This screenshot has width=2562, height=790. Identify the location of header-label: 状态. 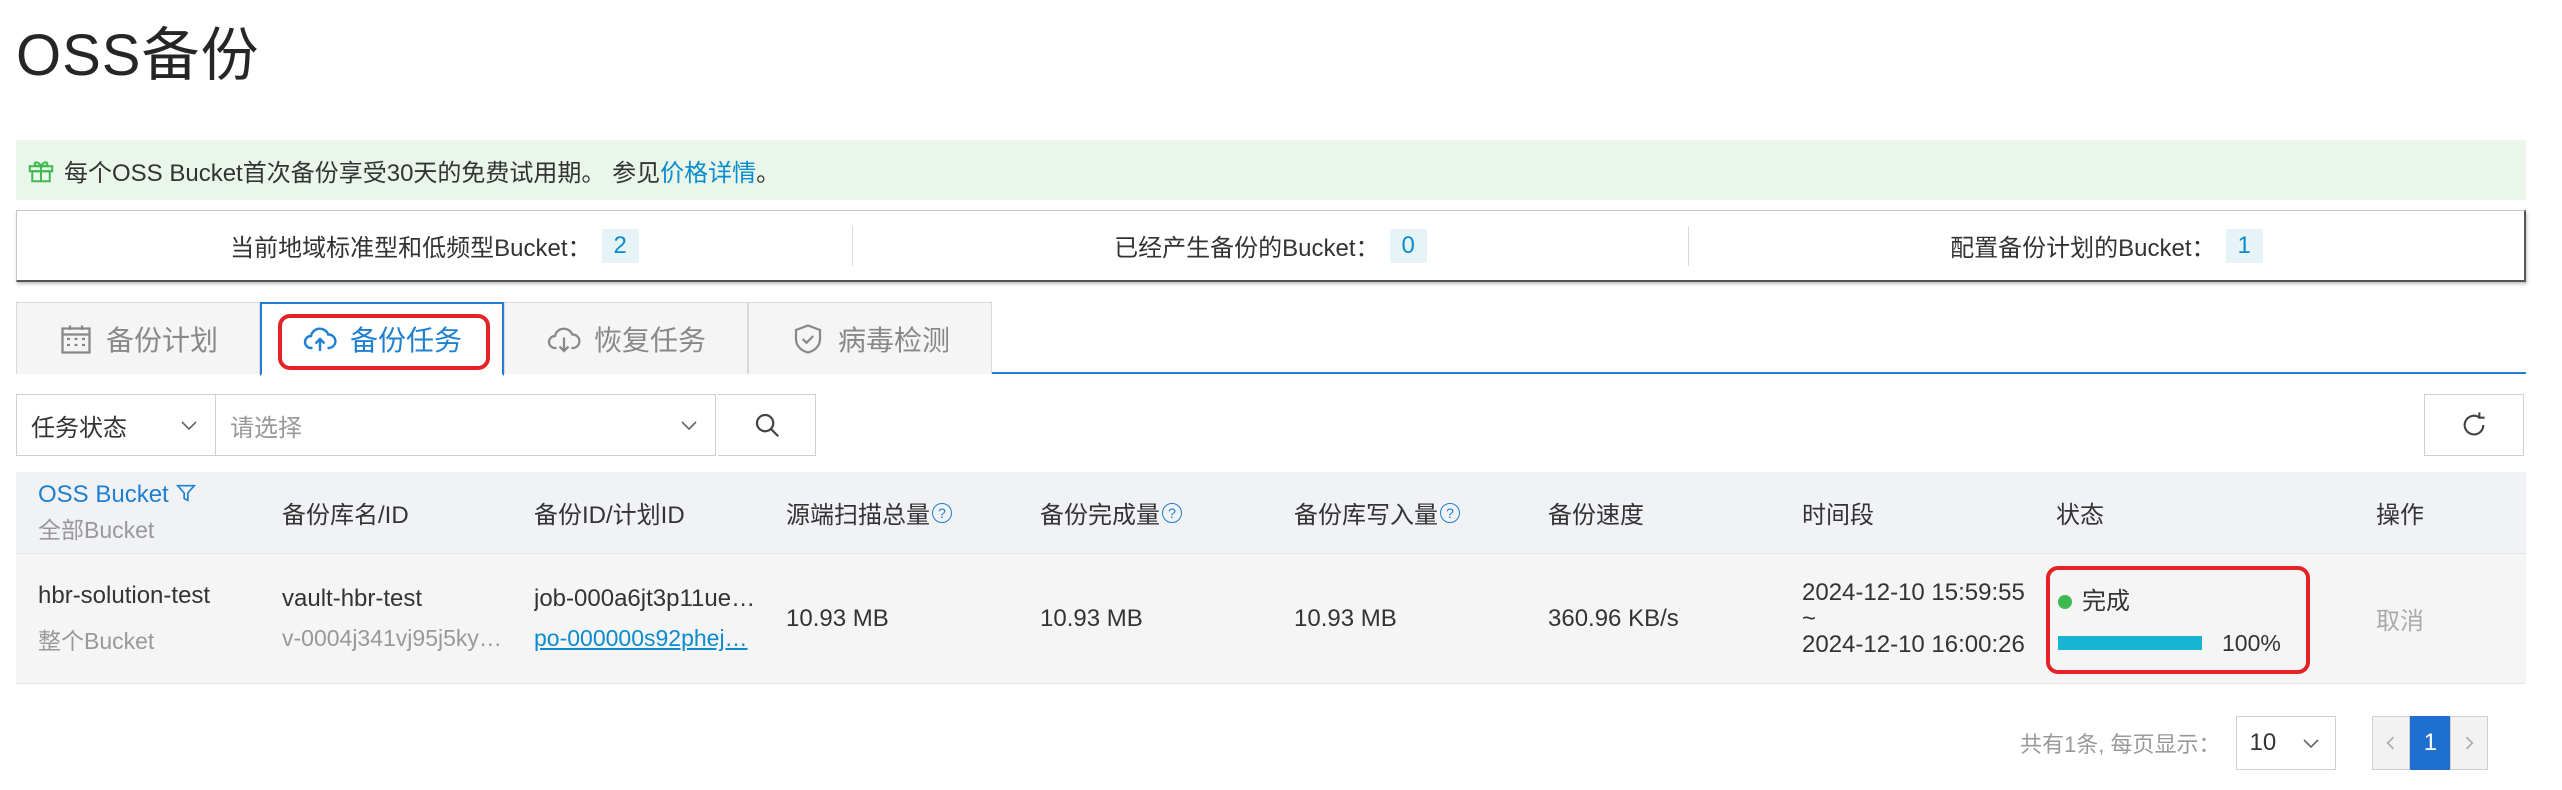
(2080, 515).